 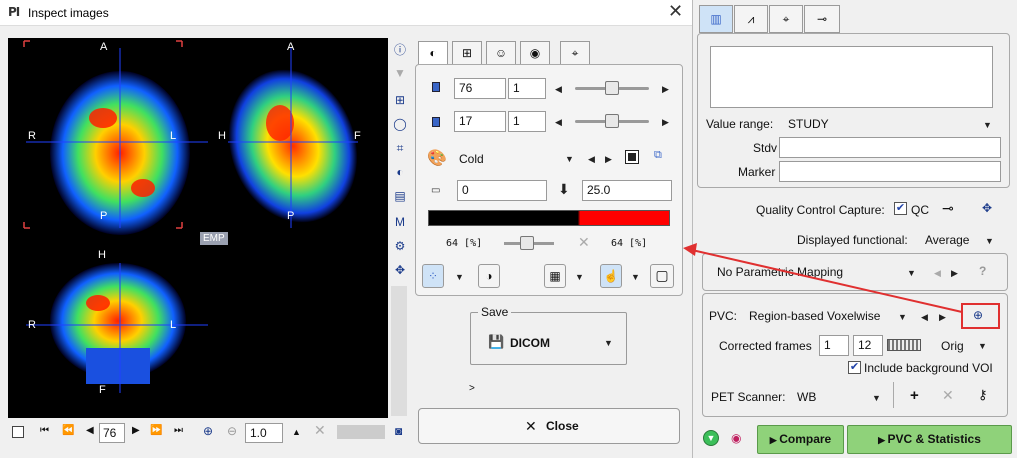 What do you see at coordinates (400, 222) in the screenshot?
I see `marker-m-icon: M` at bounding box center [400, 222].